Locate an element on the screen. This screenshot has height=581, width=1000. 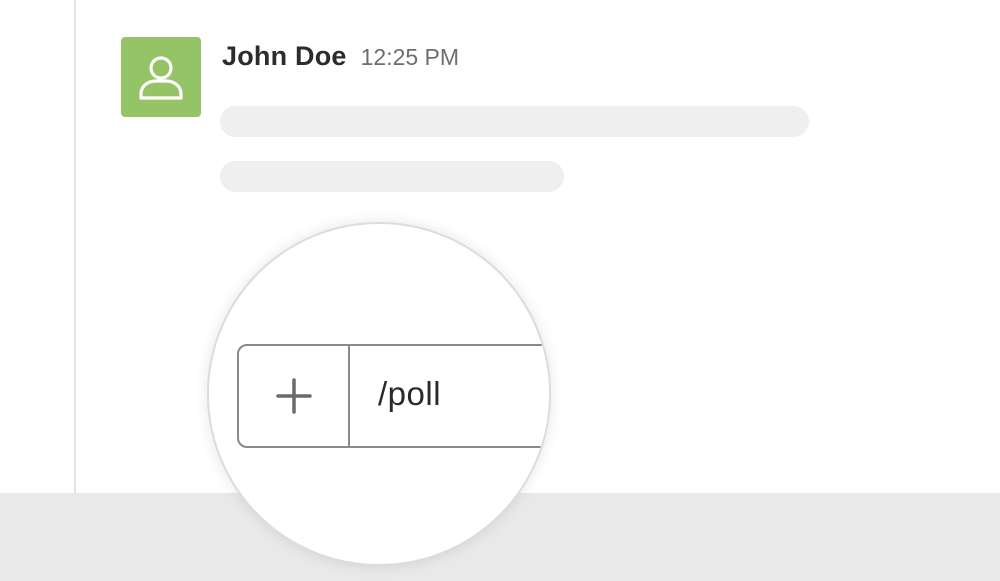
sidebar-divider is located at coordinates (75, 246).